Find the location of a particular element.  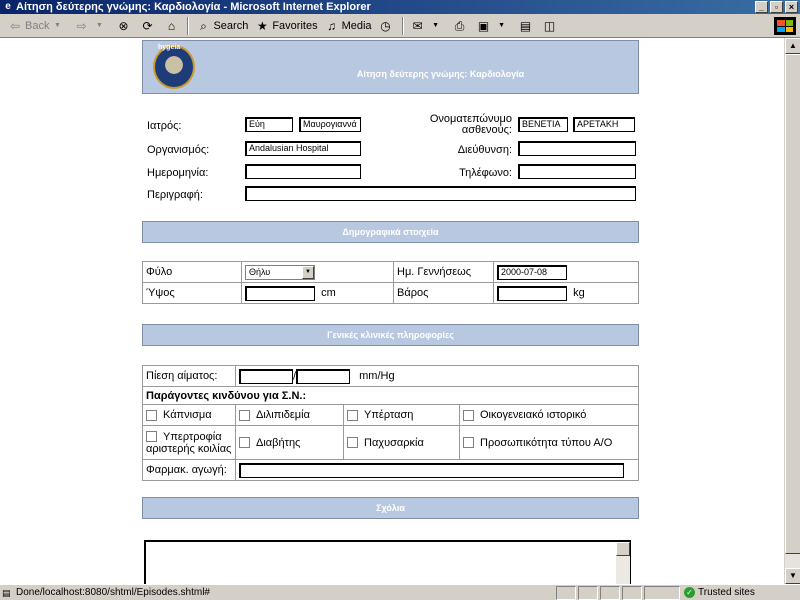

family-history-checkbox is located at coordinates (468, 415).